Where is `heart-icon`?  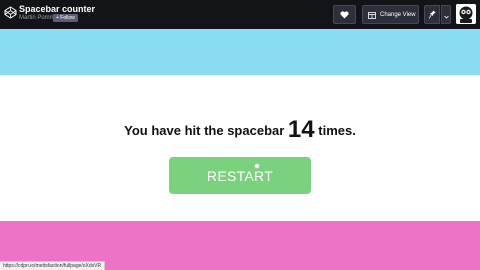
heart-icon is located at coordinates (344, 15).